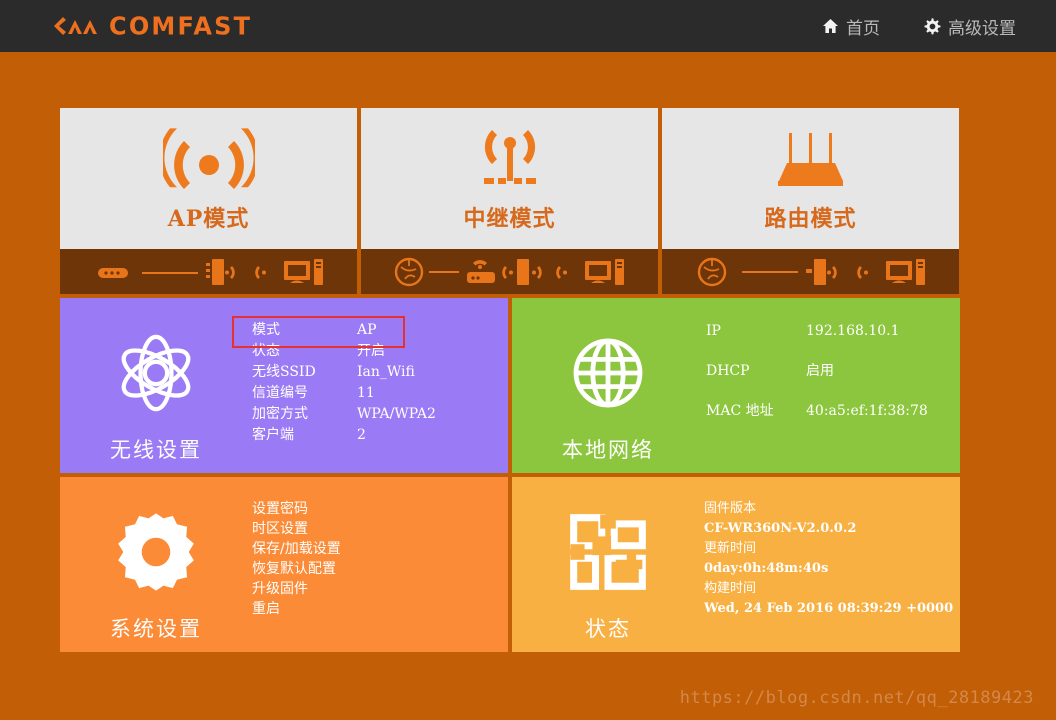 This screenshot has height=720, width=1056. I want to click on mode-card-router-label: 路由模式, so click(810, 218).